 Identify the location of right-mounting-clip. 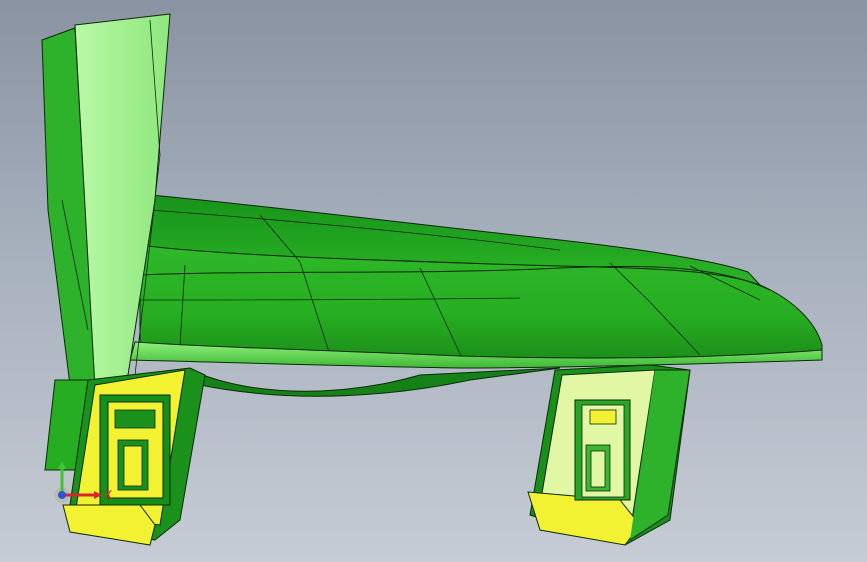
(609, 455).